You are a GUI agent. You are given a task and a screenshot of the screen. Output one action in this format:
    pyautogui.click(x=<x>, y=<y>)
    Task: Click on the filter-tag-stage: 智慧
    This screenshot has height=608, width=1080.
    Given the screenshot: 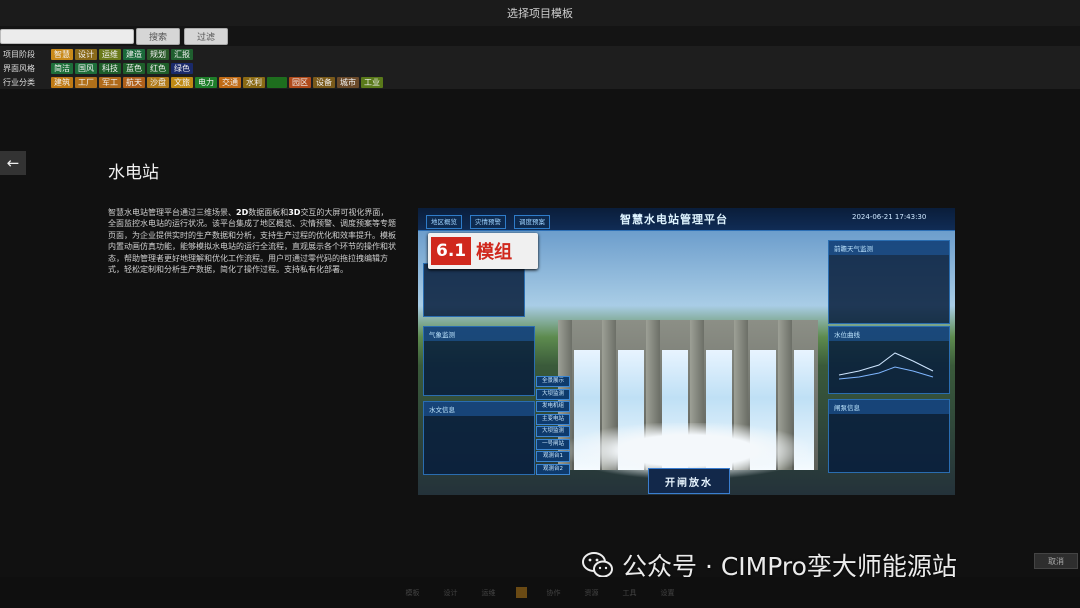 What is the action you would take?
    pyautogui.click(x=62, y=54)
    